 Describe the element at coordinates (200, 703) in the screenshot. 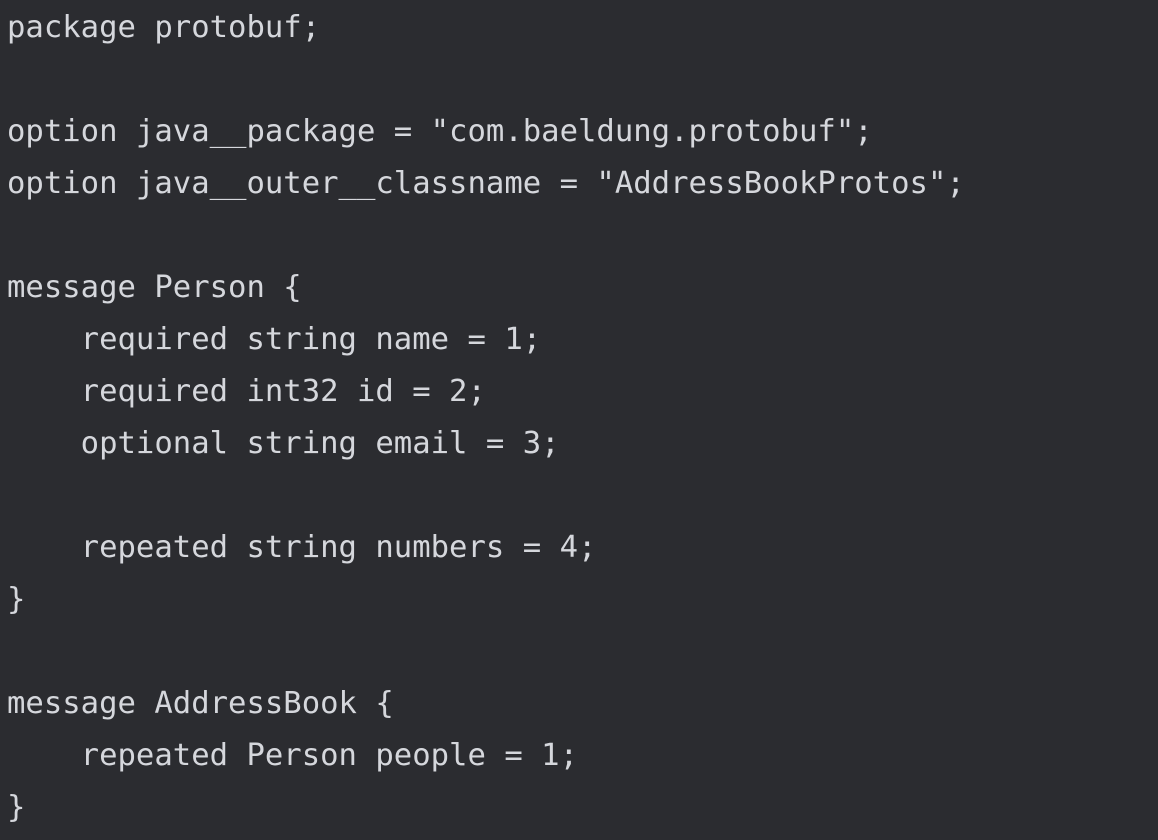

I see `code-line-14: message AddressBook {` at that location.